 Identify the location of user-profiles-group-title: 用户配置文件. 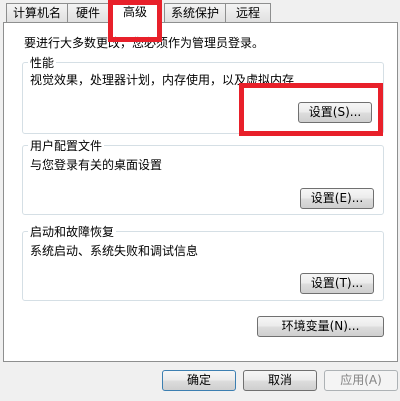
(66, 145).